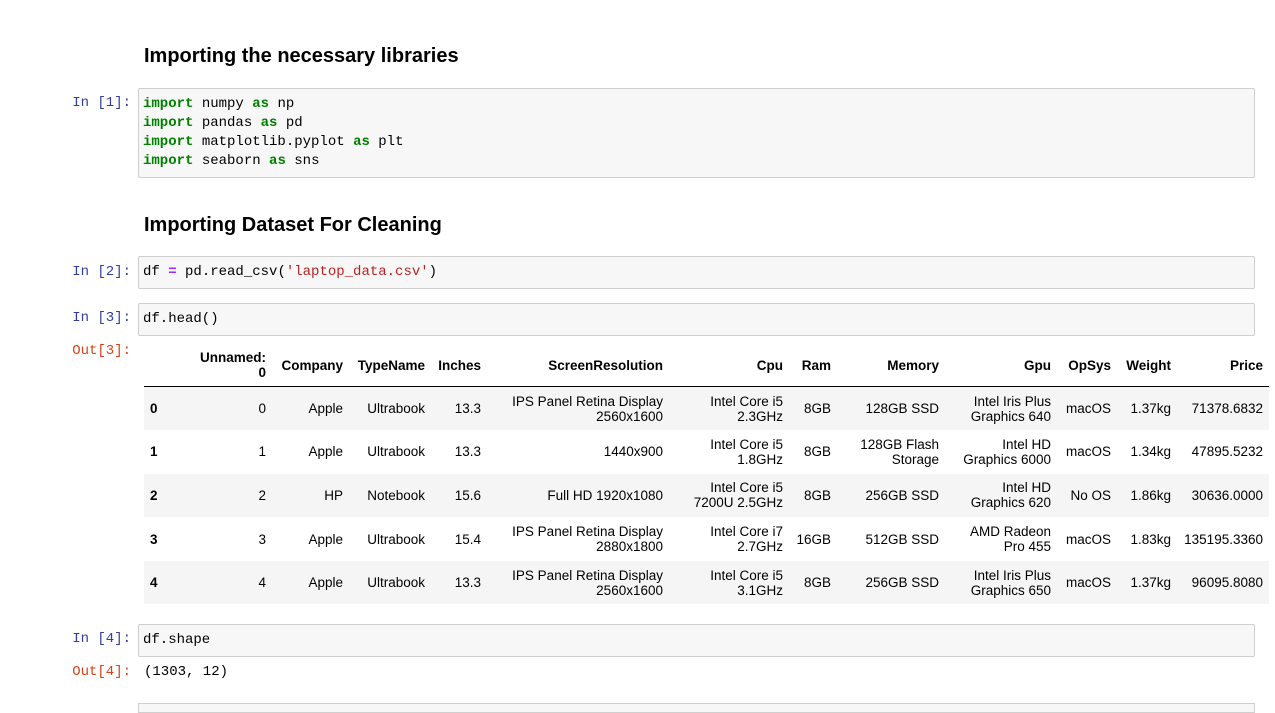  Describe the element at coordinates (587, 539) in the screenshot. I see `table-cell: IPS Panel Retina Display 2880x1800` at that location.